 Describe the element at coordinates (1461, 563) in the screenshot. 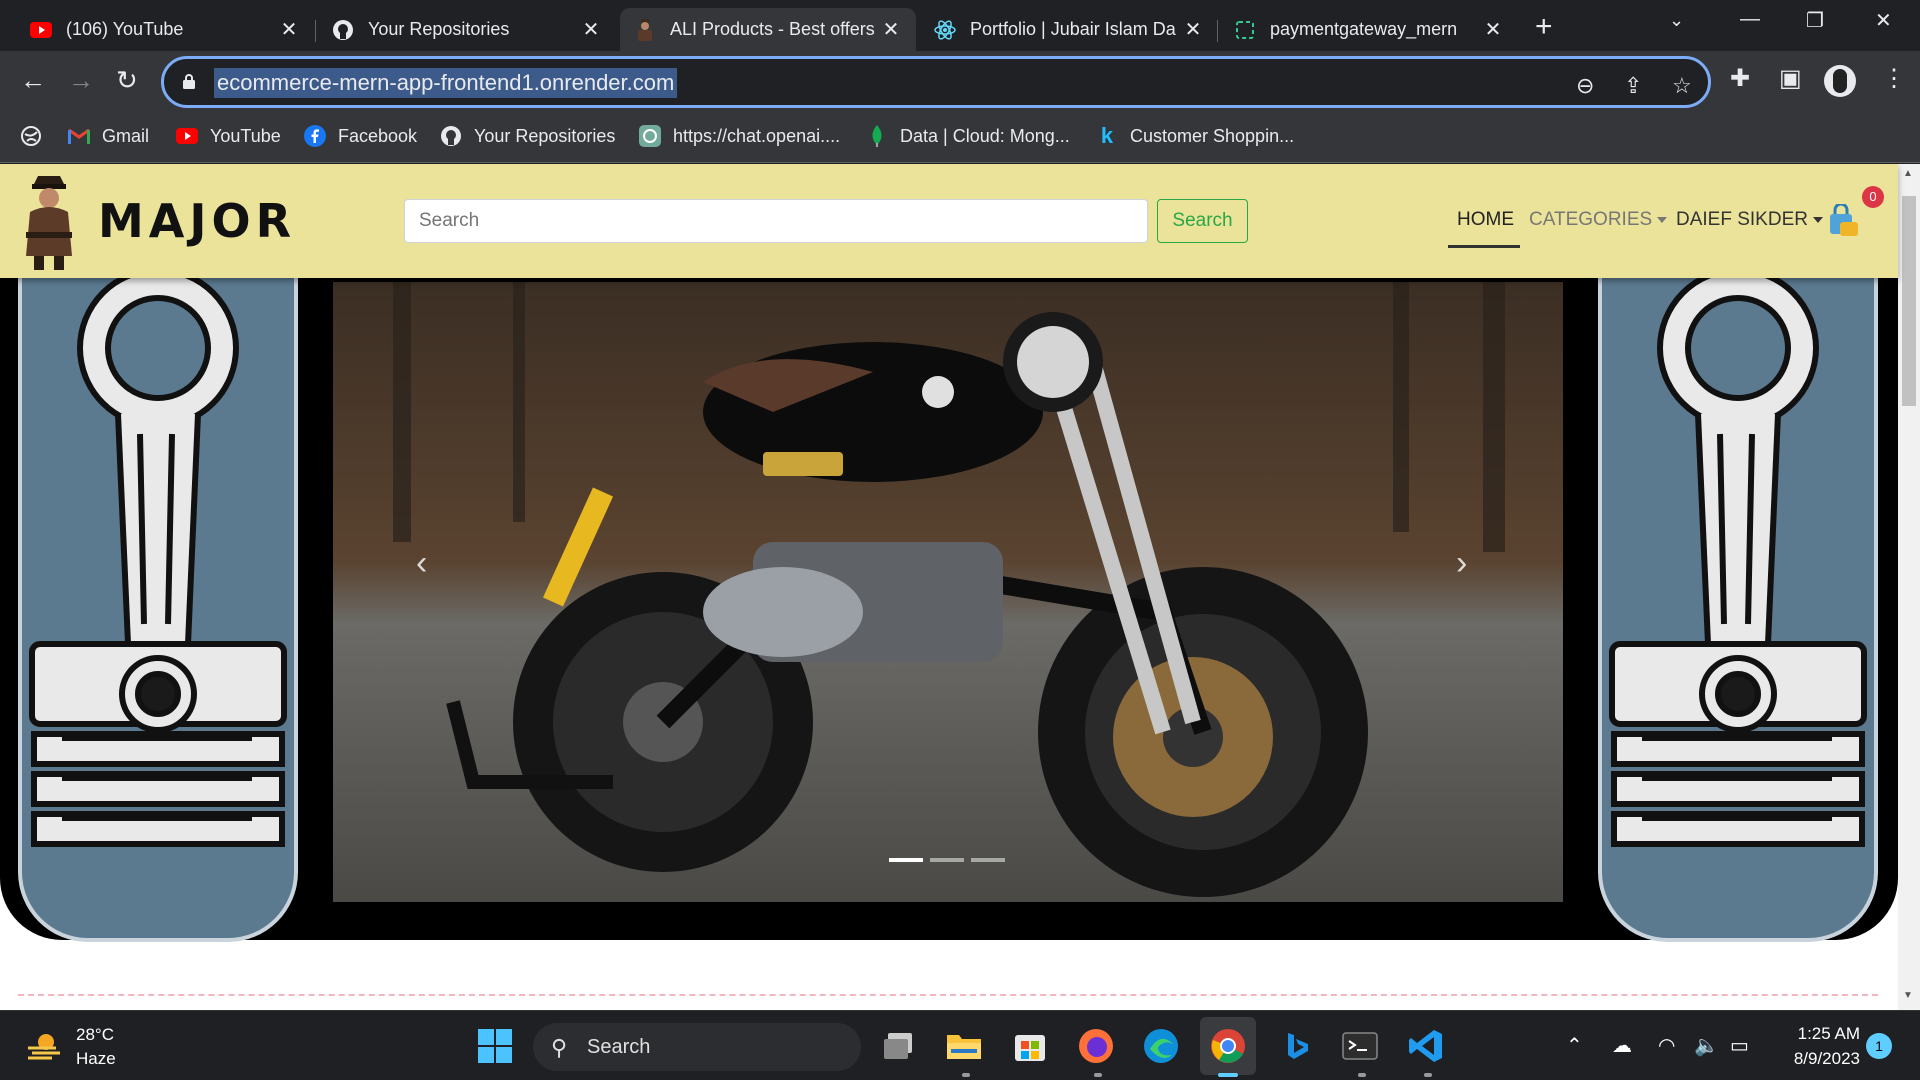

I see `carousel-next-icon: ›` at that location.